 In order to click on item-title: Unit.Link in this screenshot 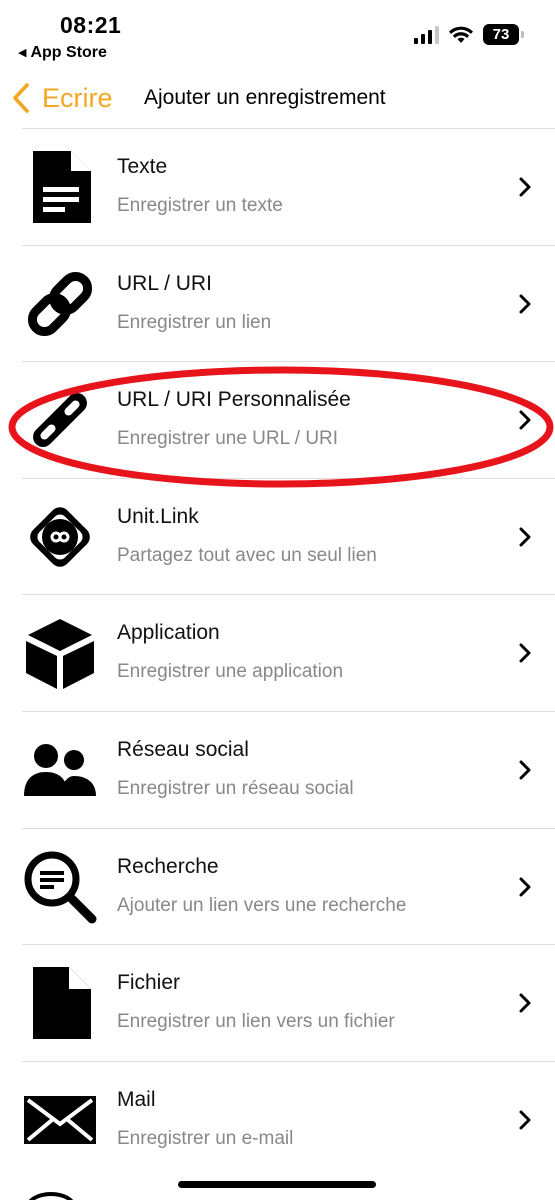, I will do `click(158, 516)`.